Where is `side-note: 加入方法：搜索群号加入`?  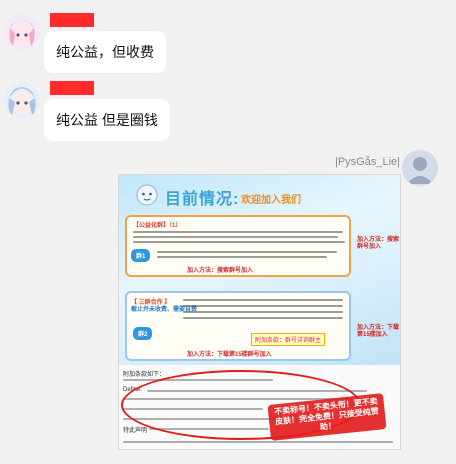
side-note: 加入方法：搜索群号加入 is located at coordinates (378, 243).